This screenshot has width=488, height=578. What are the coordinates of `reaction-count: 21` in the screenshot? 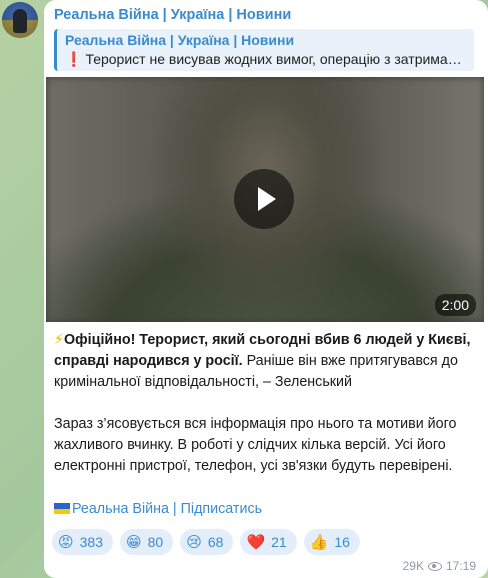 It's located at (279, 542).